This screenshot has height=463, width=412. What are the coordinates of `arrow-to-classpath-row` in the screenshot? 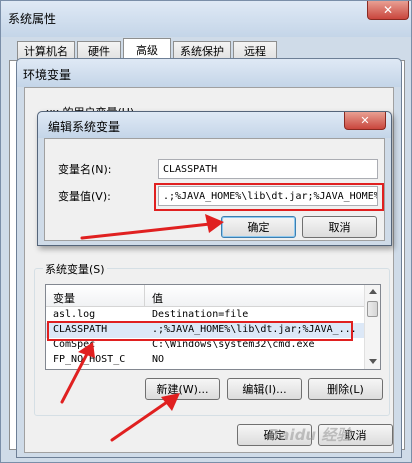 It's located at (77, 373).